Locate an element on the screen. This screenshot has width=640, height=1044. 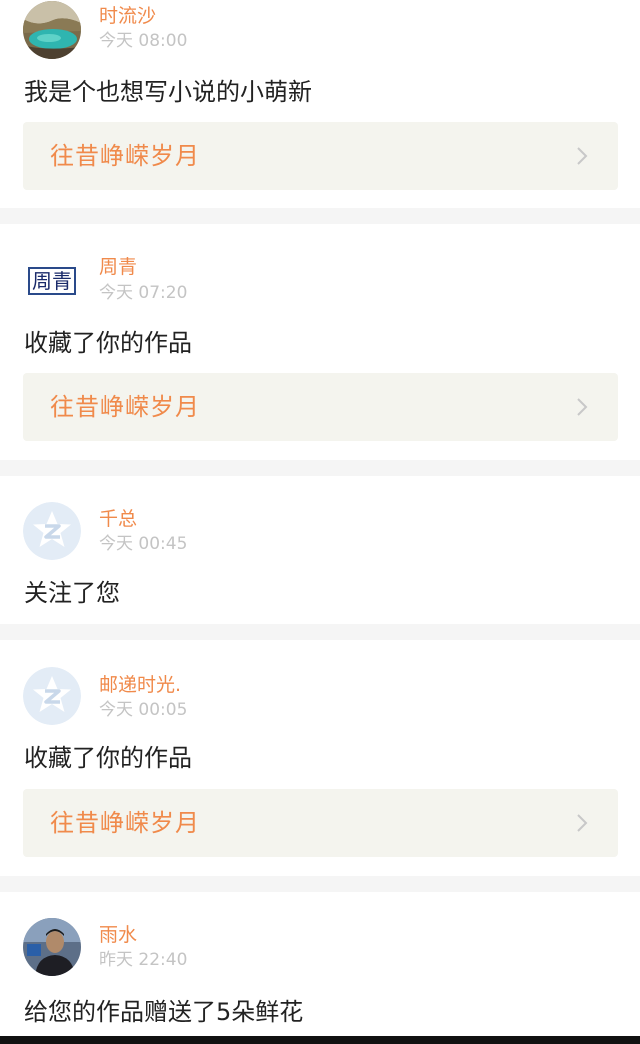
bottom-edge-bar is located at coordinates (320, 1040).